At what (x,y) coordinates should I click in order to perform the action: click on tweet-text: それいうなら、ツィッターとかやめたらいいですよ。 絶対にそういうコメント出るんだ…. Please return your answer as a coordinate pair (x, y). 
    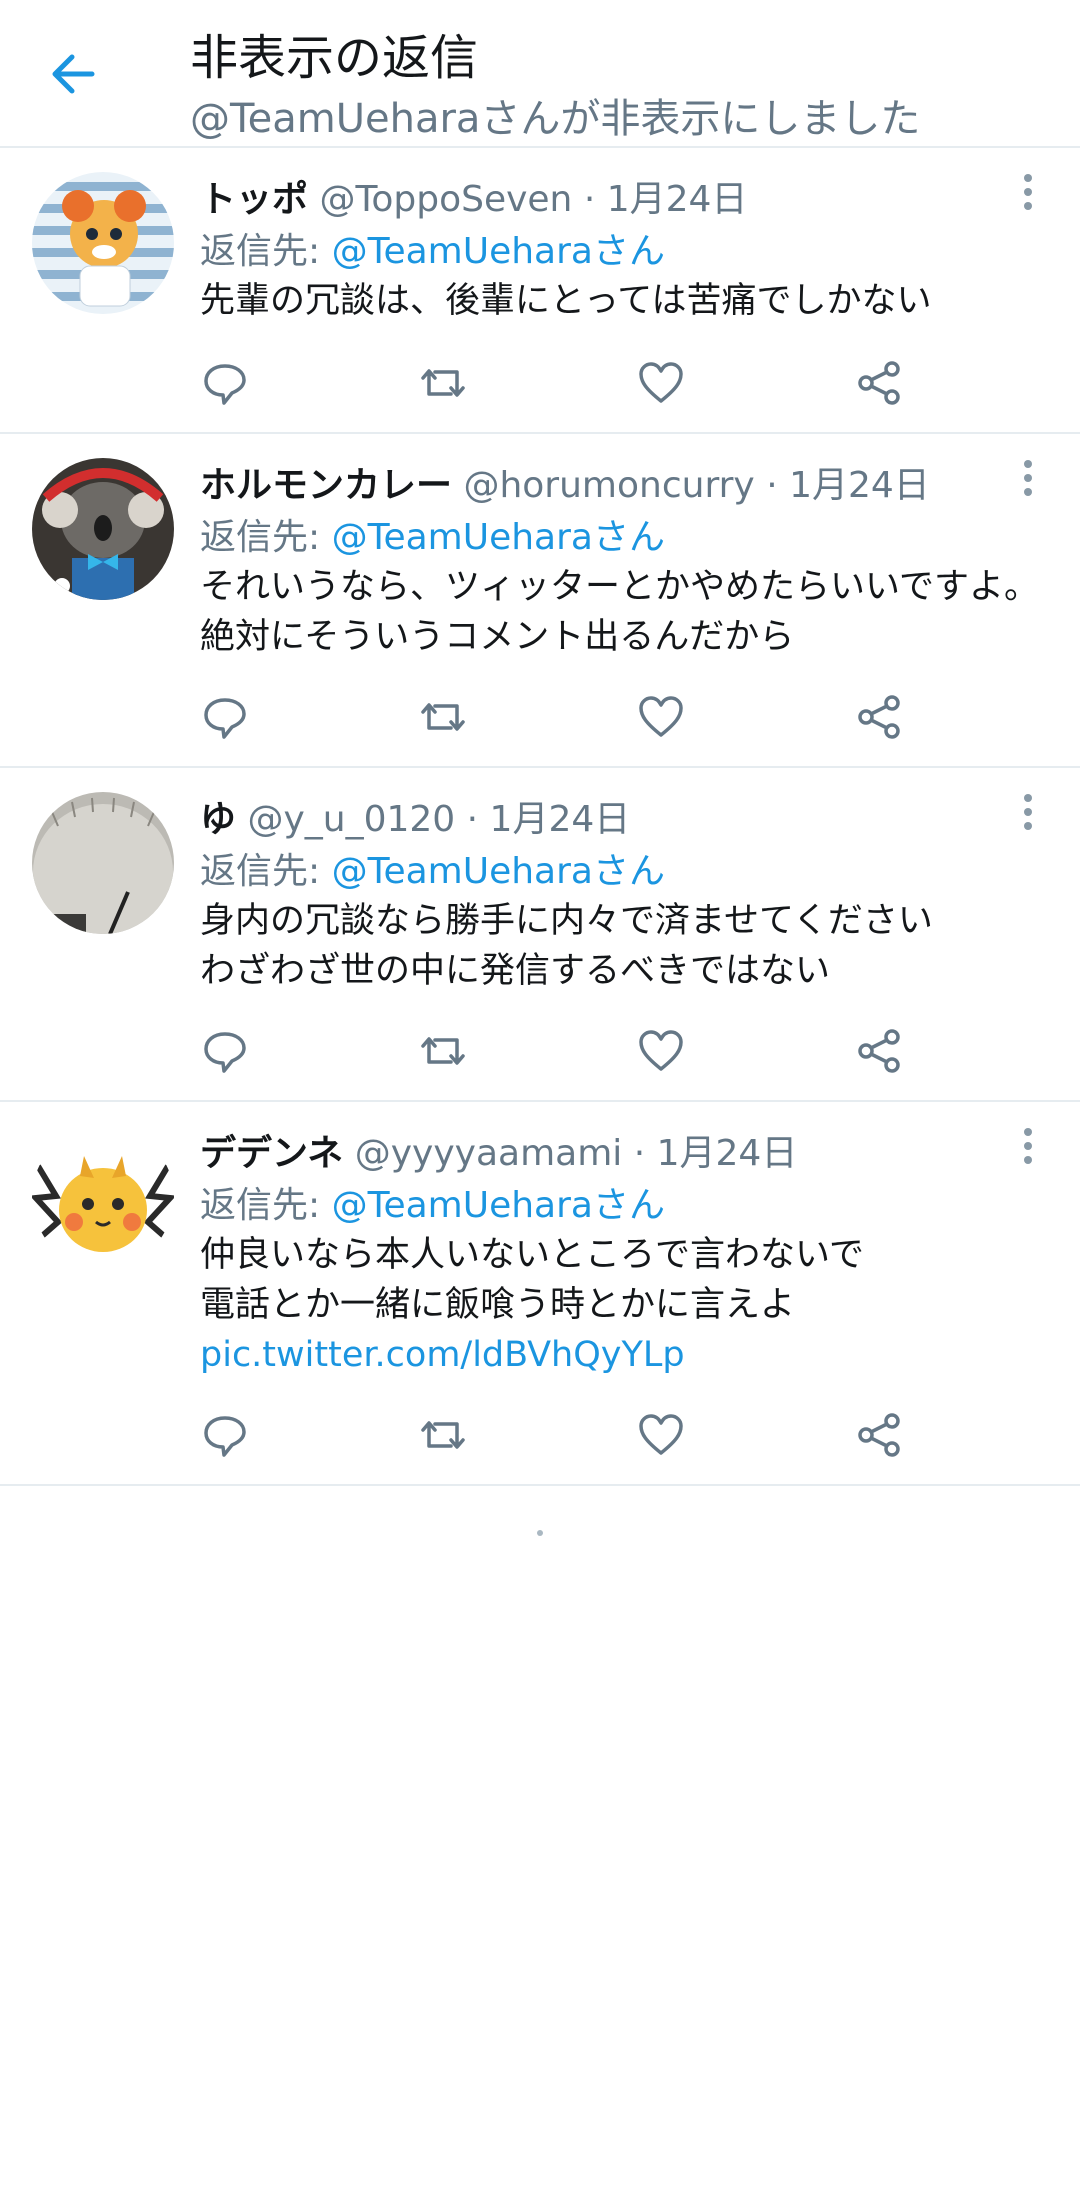
    Looking at the image, I should click on (619, 612).